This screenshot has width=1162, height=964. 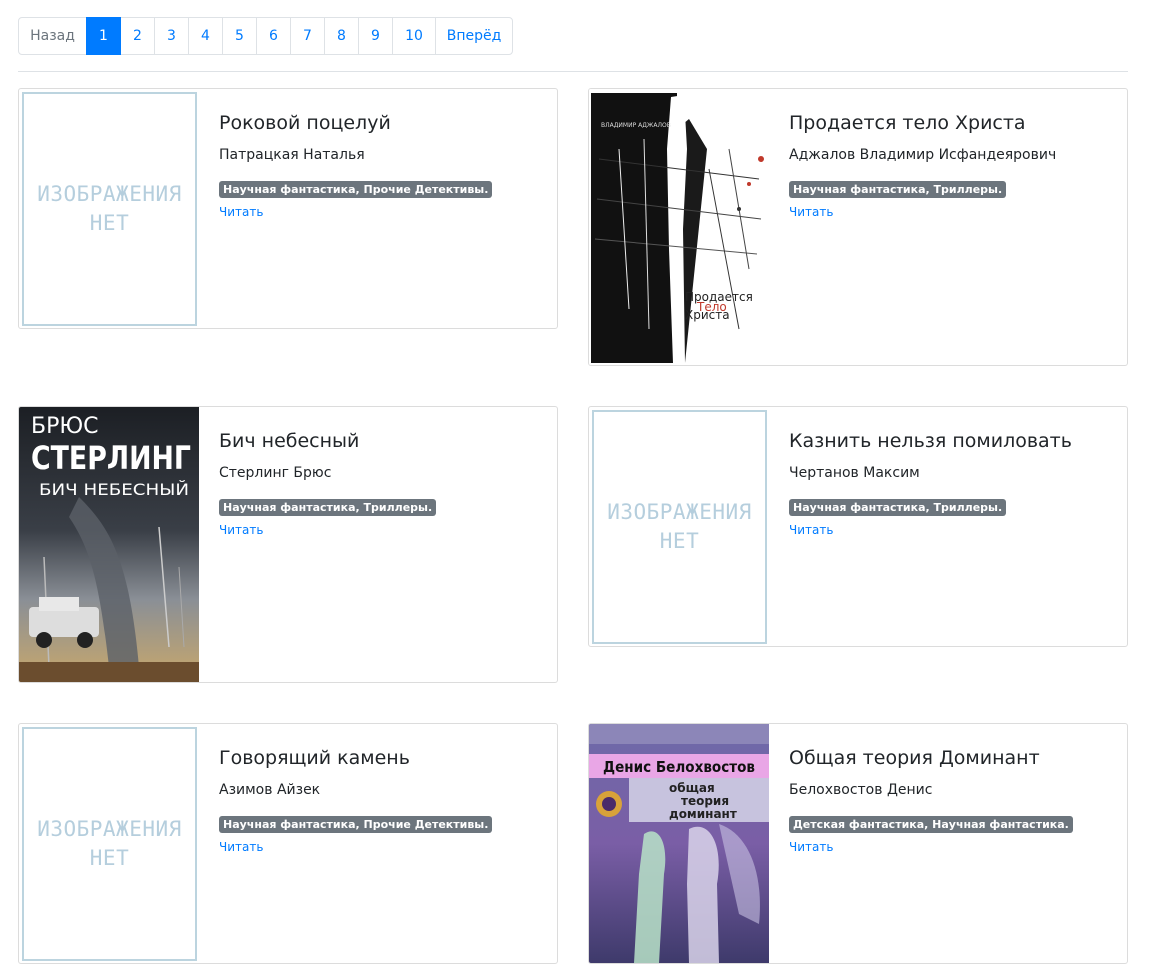 I want to click on cover-title-line2: теория, so click(x=705, y=801).